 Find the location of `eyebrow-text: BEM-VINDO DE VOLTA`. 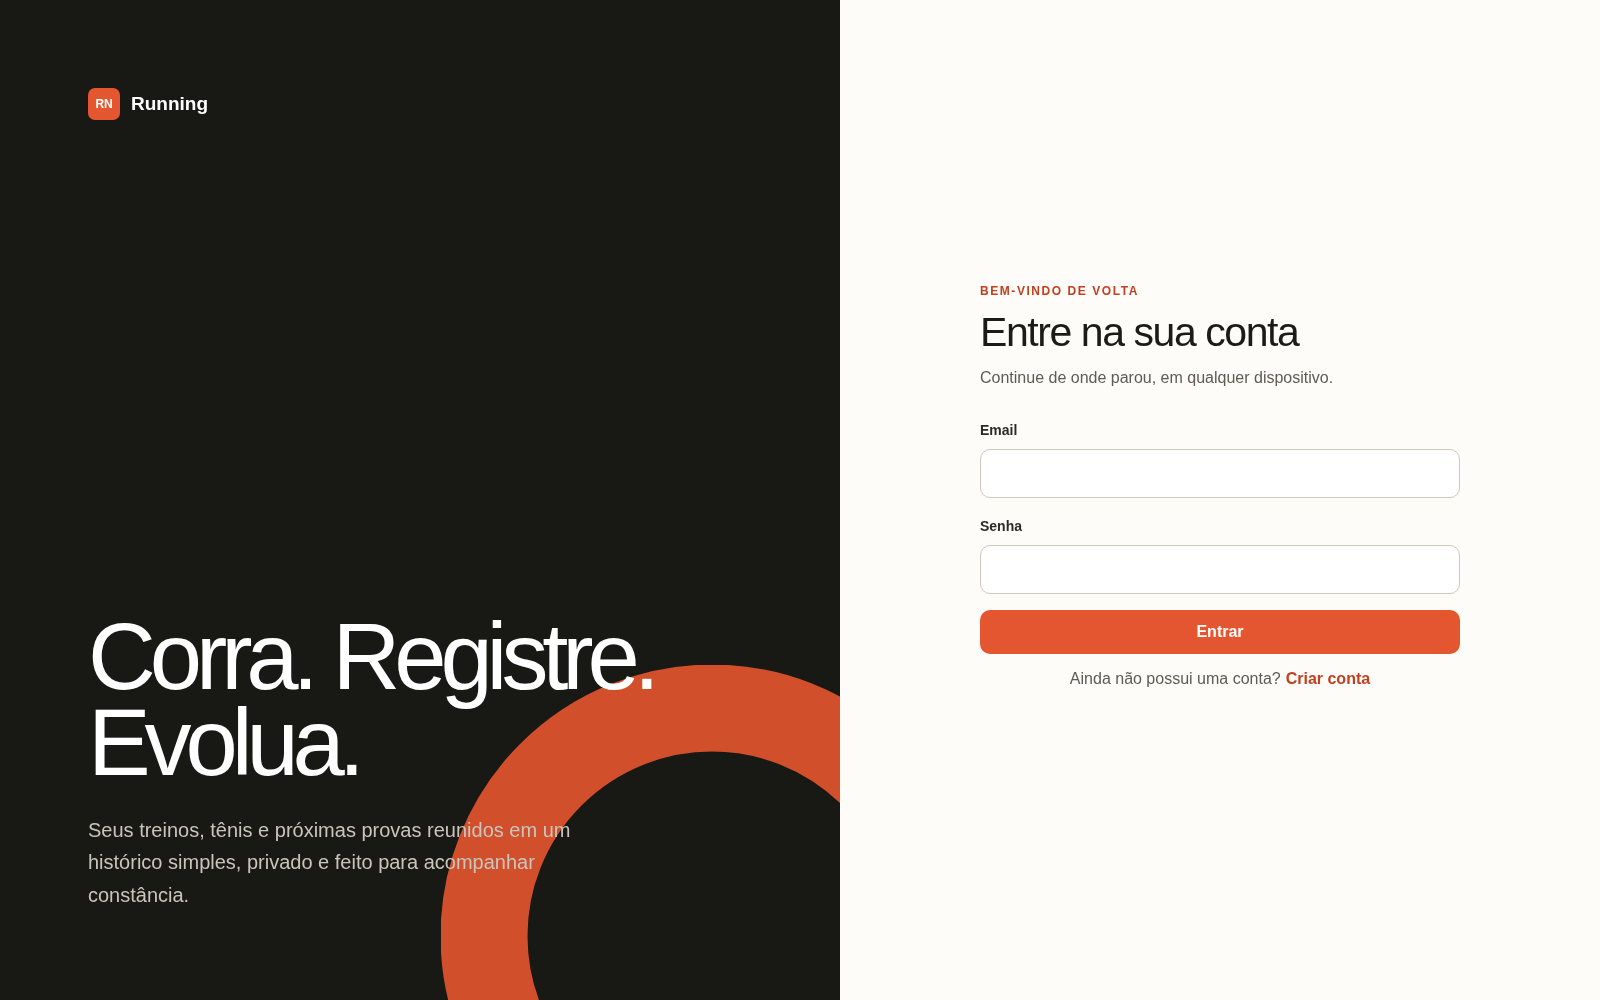

eyebrow-text: BEM-VINDO DE VOLTA is located at coordinates (1060, 291).